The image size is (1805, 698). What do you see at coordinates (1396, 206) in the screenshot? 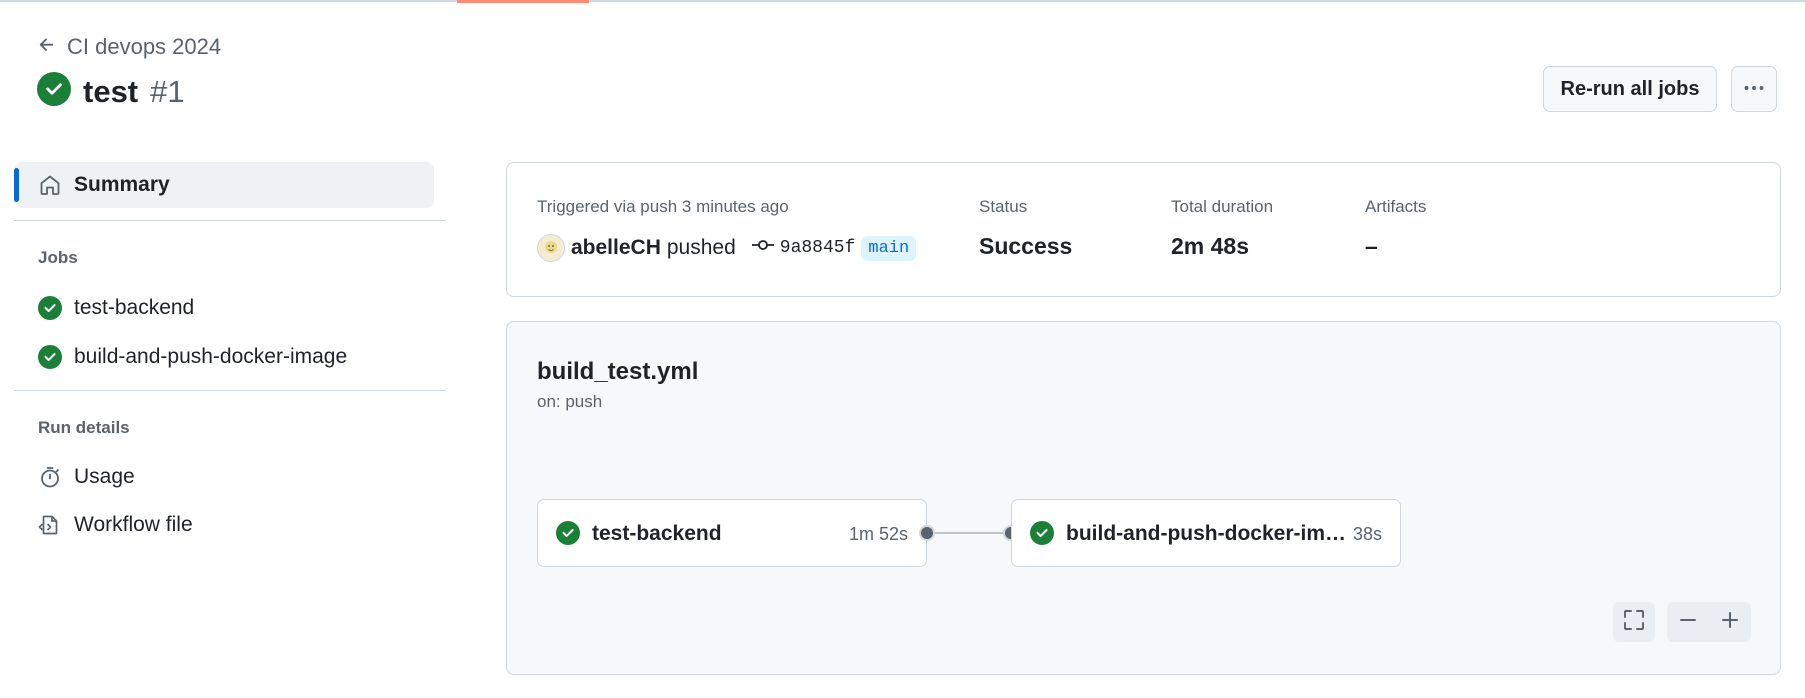
I see `artifacts-label: Artifacts` at bounding box center [1396, 206].